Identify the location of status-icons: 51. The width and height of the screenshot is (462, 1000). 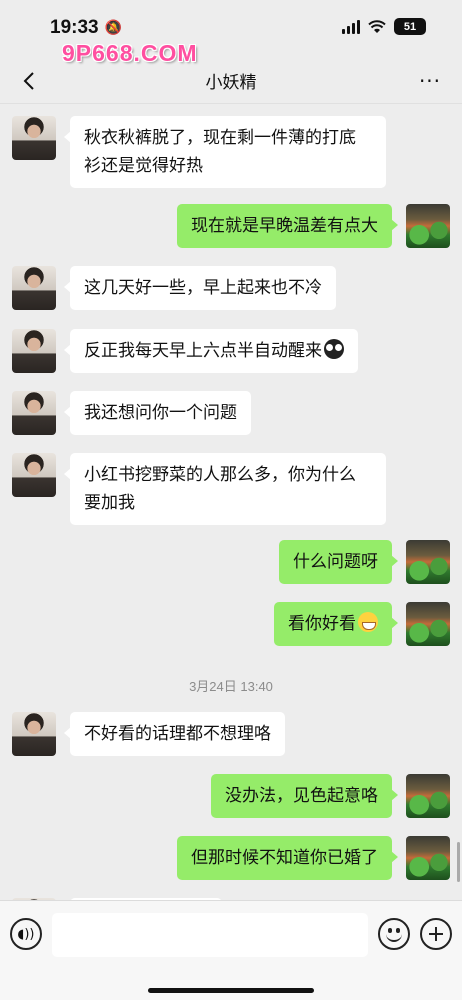
(384, 26).